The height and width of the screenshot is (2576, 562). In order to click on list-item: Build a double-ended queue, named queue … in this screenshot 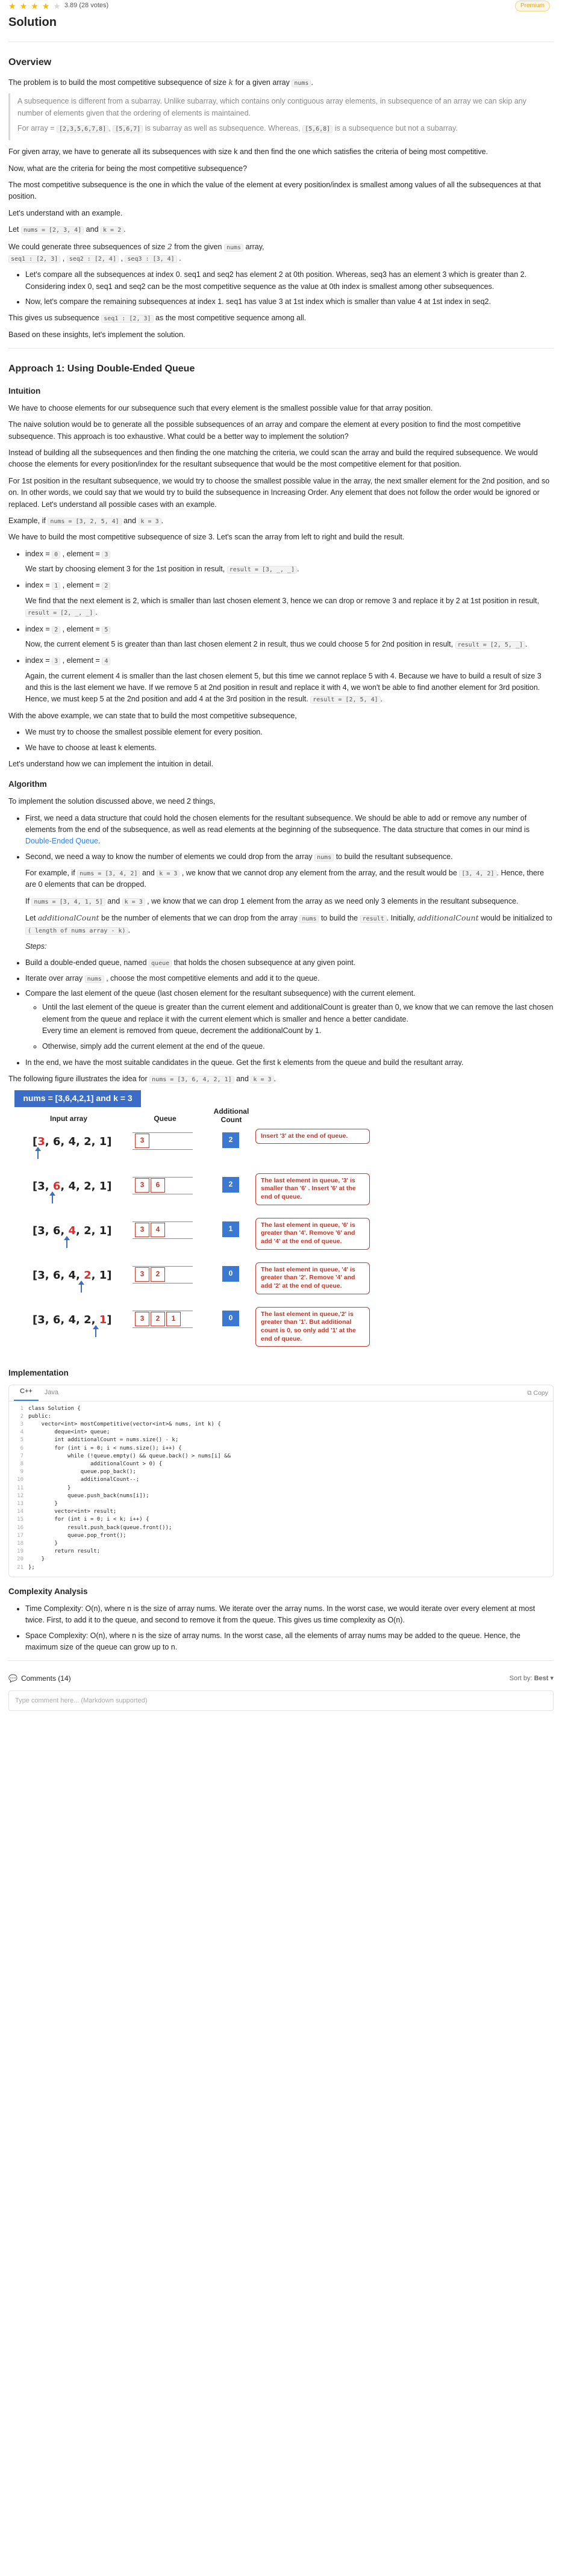, I will do `click(289, 963)`.